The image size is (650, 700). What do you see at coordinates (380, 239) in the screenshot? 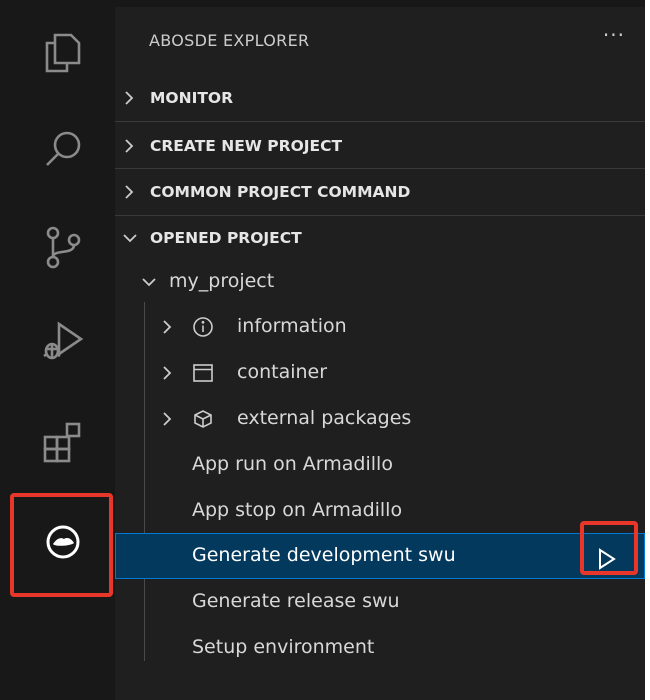
I see `section-opened-project: OPENED PROJECT` at bounding box center [380, 239].